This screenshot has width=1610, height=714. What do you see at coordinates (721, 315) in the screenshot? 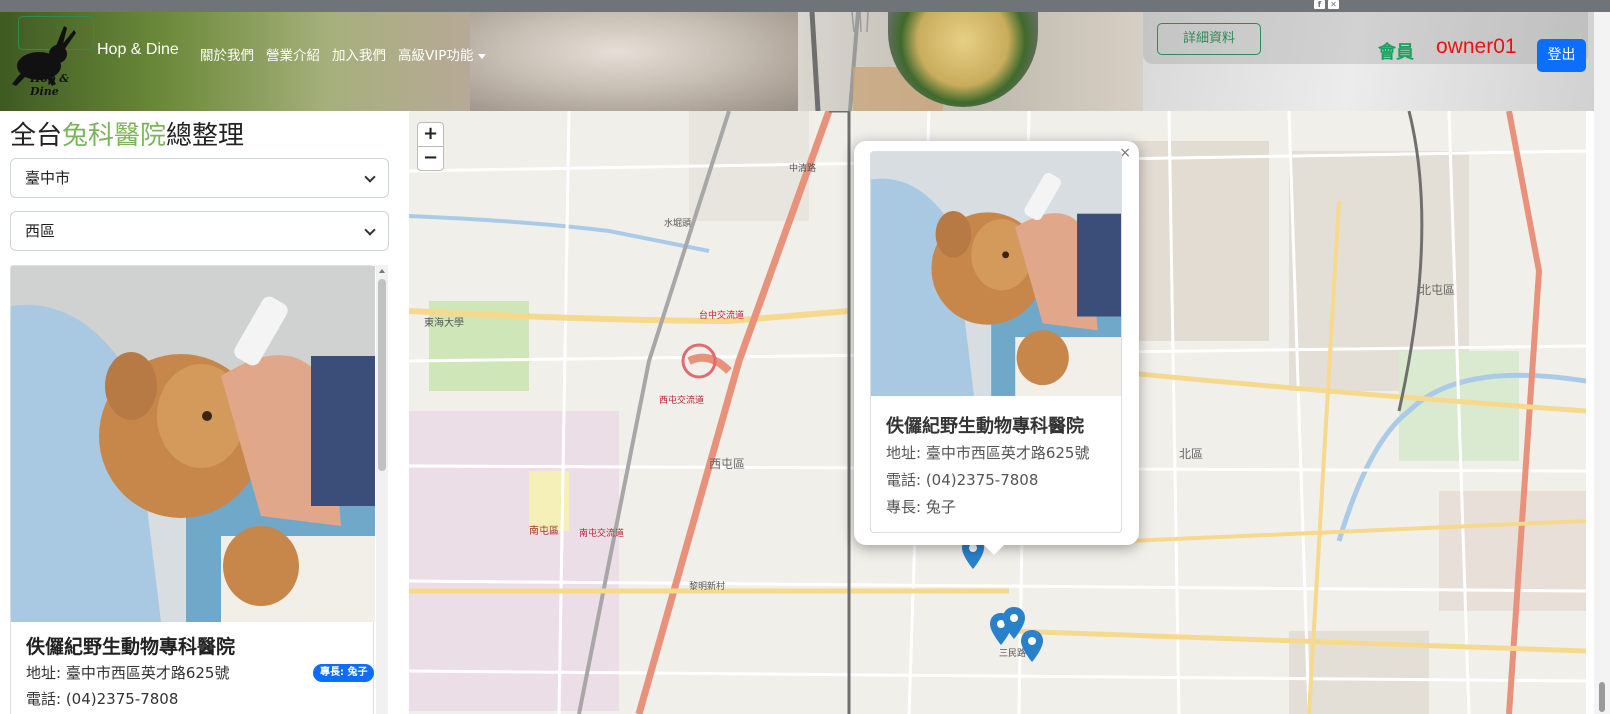
I see `map-label-ic1: 台中交流道` at bounding box center [721, 315].